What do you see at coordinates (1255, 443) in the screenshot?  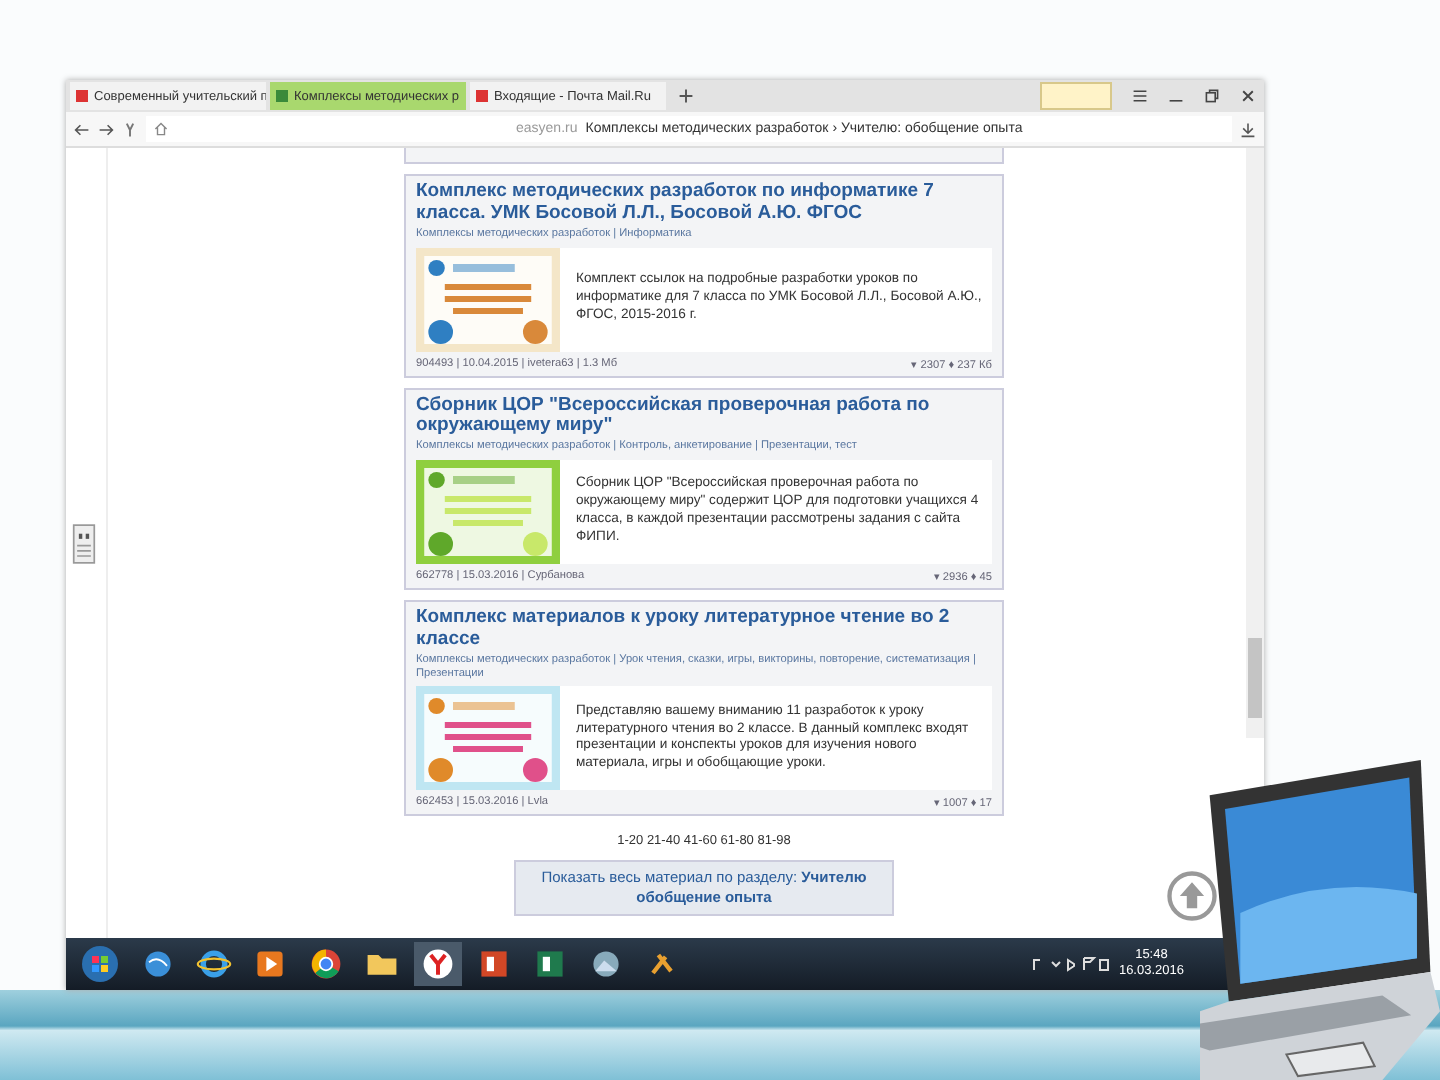 I see `scrollbar` at bounding box center [1255, 443].